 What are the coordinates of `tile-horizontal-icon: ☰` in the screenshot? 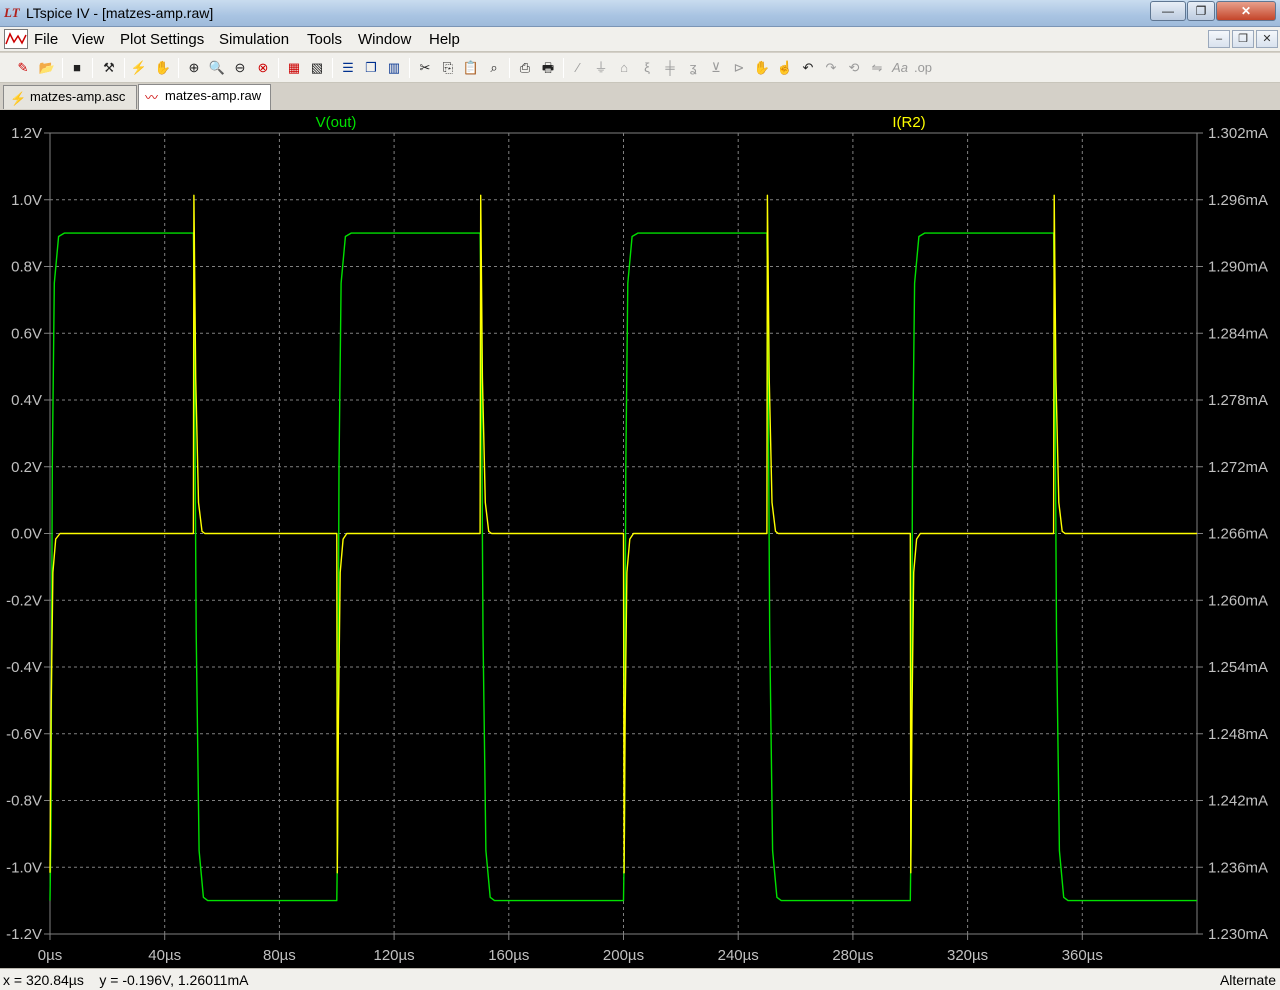 It's located at (348, 68).